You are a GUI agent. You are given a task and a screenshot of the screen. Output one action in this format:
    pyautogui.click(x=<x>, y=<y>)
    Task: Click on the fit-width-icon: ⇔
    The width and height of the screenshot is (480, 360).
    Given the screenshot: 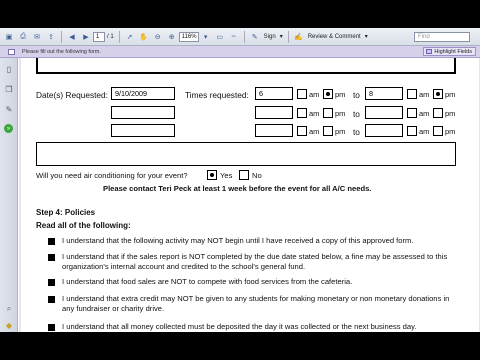 What is the action you would take?
    pyautogui.click(x=234, y=37)
    